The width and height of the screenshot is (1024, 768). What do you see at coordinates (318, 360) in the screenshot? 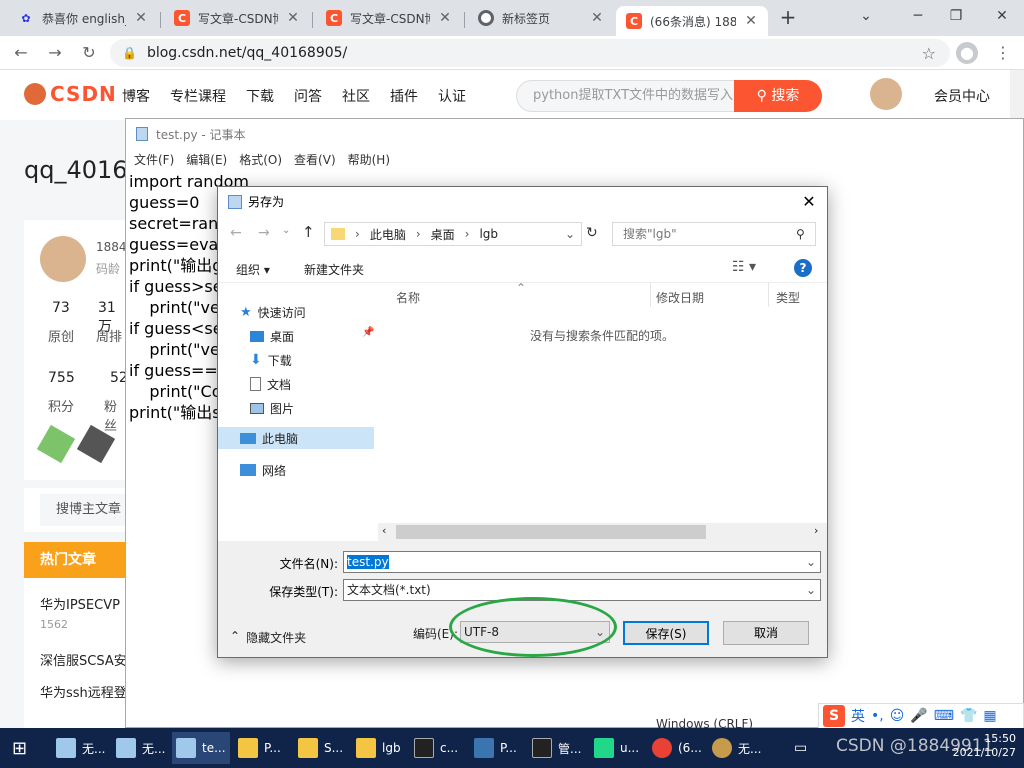
I see `sidebar-item-downloads: ⬇ 下载` at bounding box center [318, 360].